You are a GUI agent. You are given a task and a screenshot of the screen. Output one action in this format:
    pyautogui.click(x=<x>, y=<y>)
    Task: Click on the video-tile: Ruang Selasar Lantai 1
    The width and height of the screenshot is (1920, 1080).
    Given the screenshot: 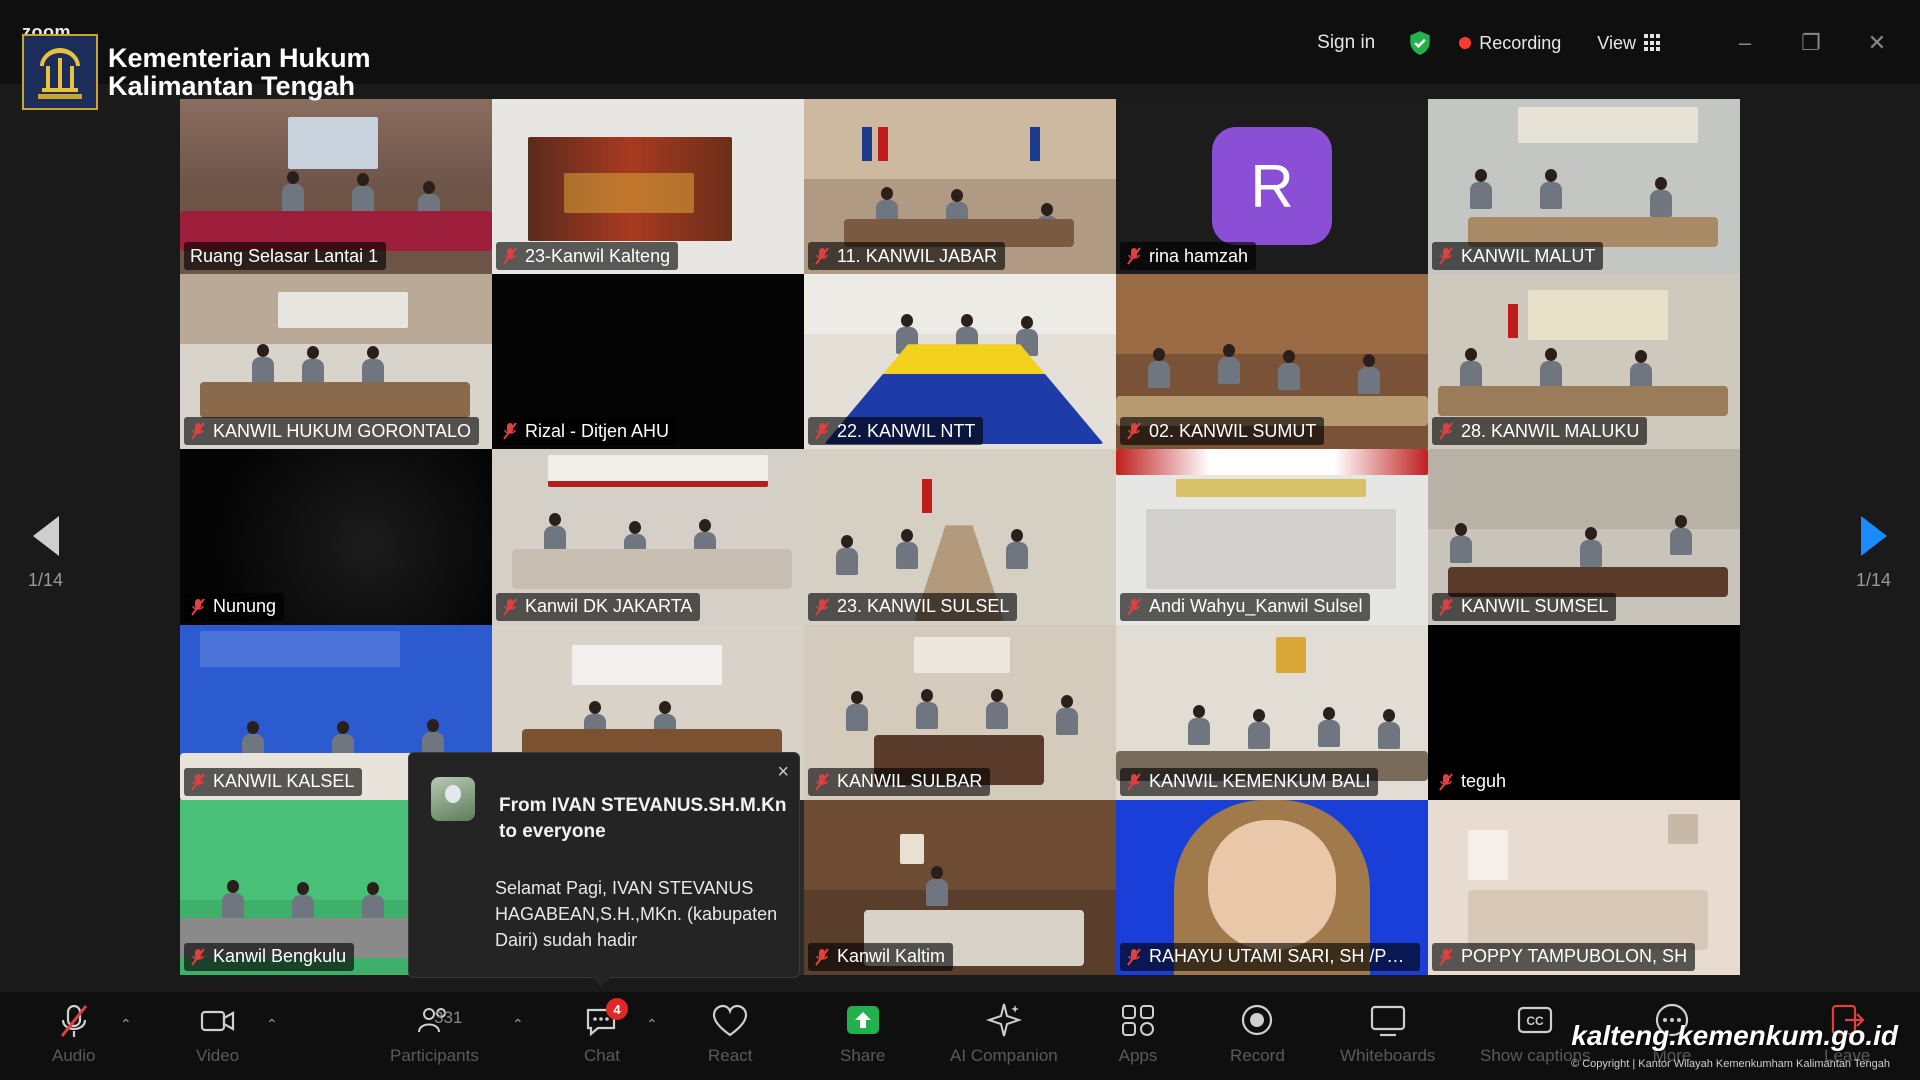 What is the action you would take?
    pyautogui.click(x=336, y=187)
    